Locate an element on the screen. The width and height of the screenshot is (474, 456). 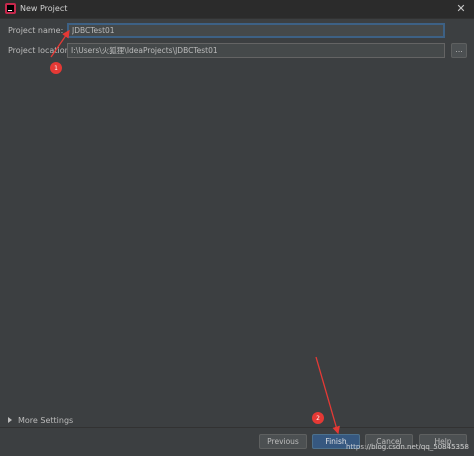
annotation-badge-2-label: 2 is located at coordinates (318, 418).